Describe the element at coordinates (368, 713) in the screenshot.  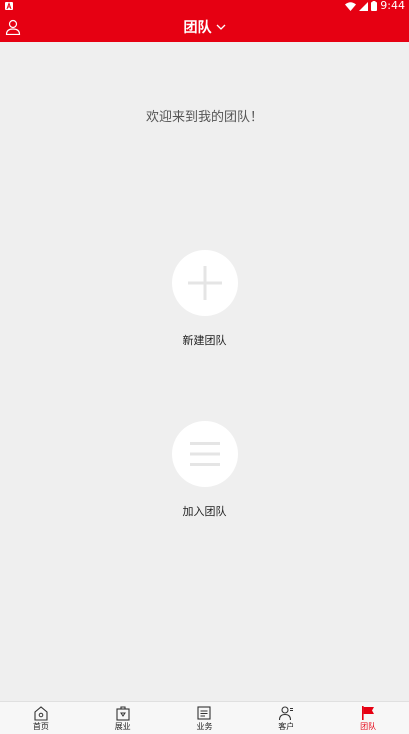
I see `flag-icon` at that location.